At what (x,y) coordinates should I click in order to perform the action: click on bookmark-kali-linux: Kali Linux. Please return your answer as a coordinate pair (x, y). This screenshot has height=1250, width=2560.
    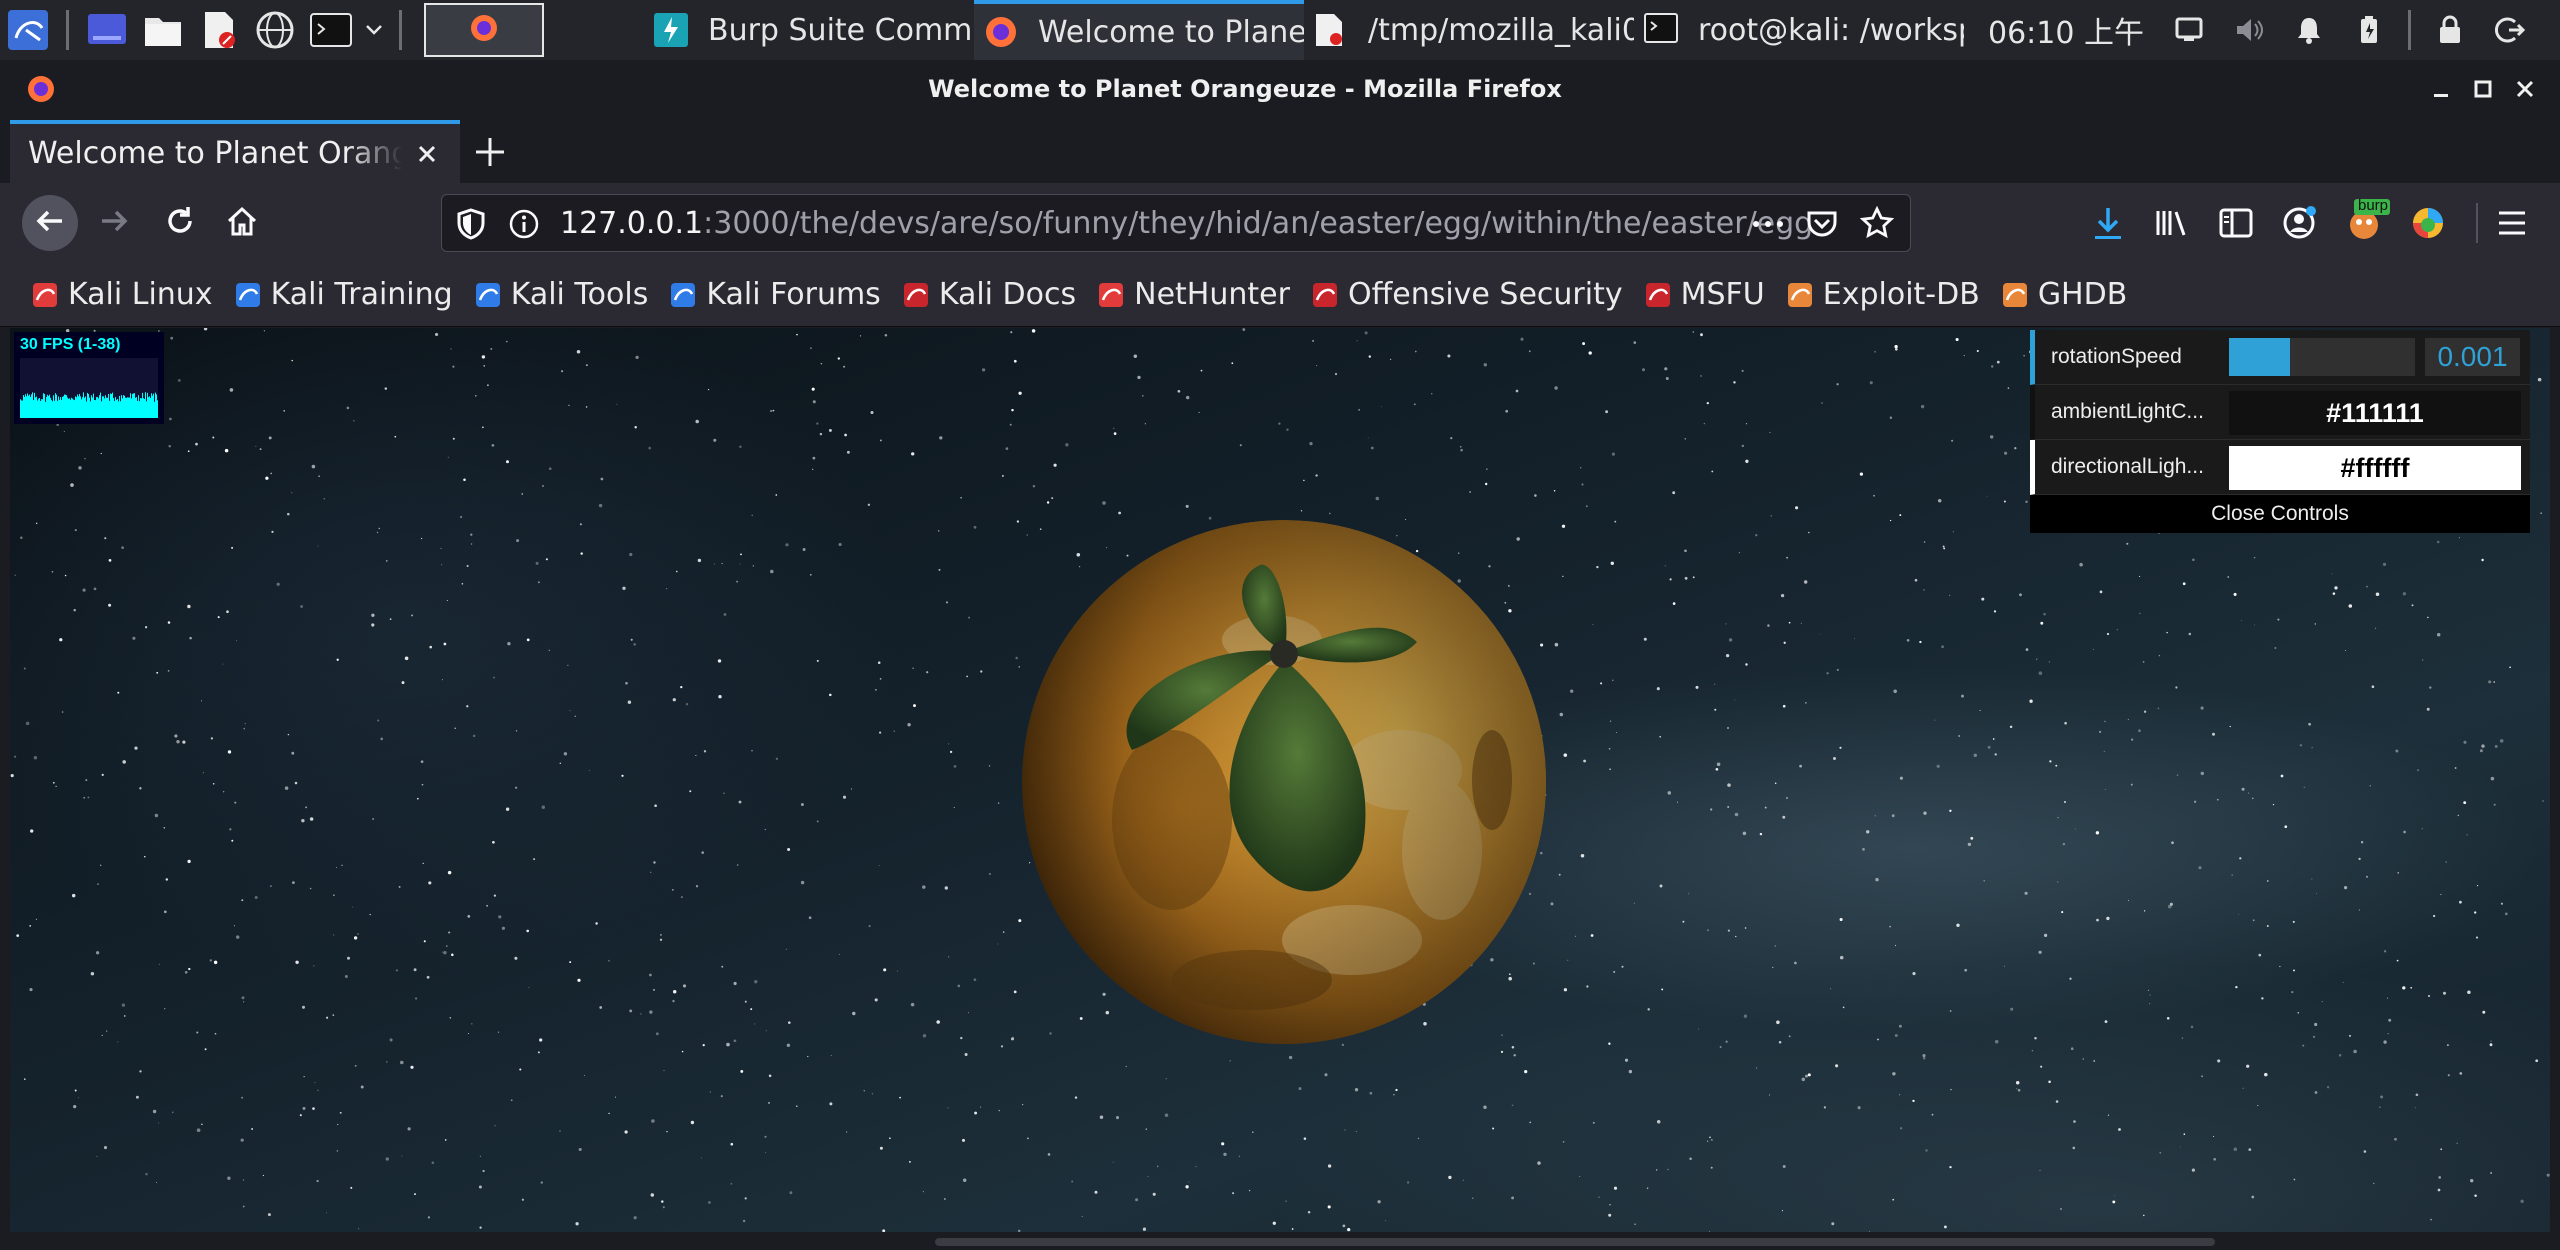
    Looking at the image, I should click on (121, 294).